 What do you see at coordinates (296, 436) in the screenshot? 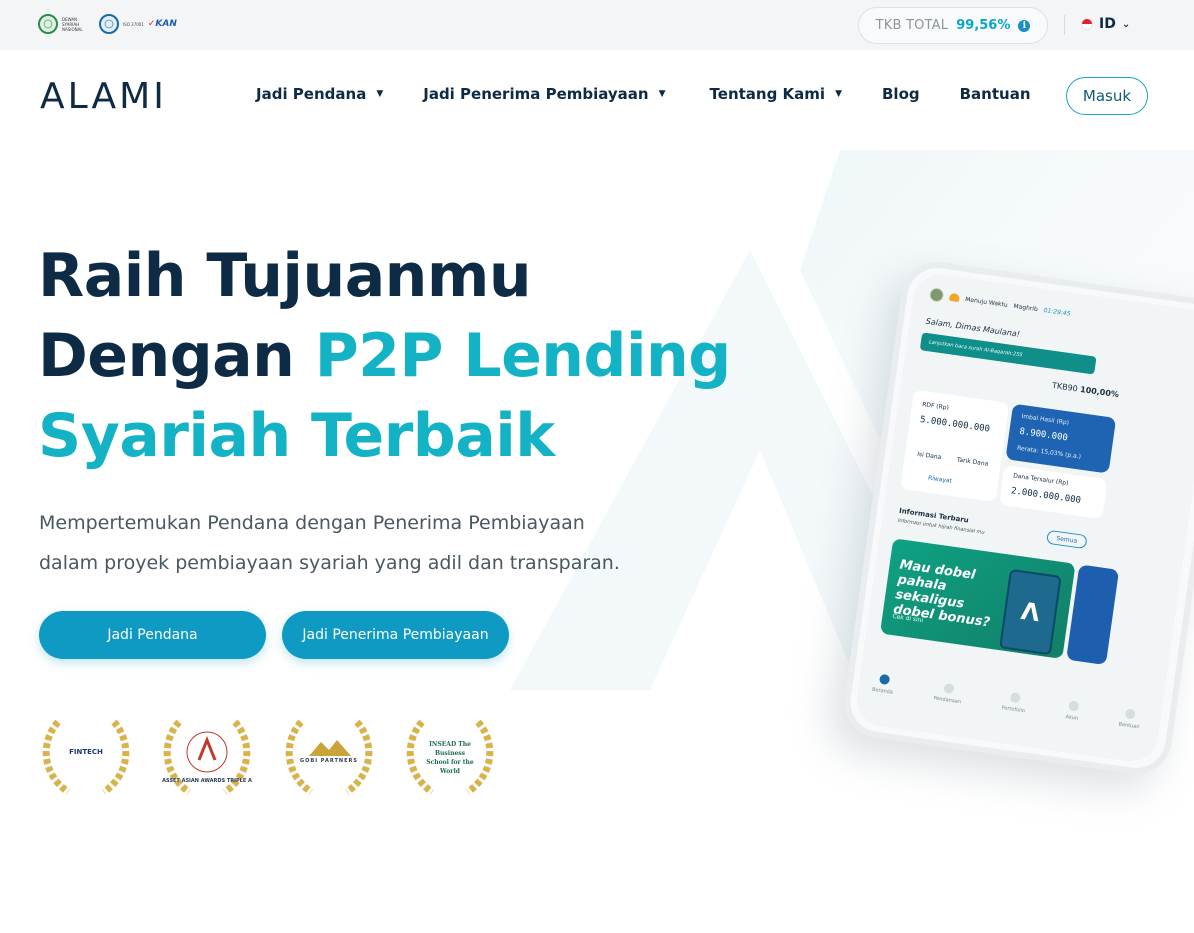
I see `headline-line-3: Syariah Terbaik` at bounding box center [296, 436].